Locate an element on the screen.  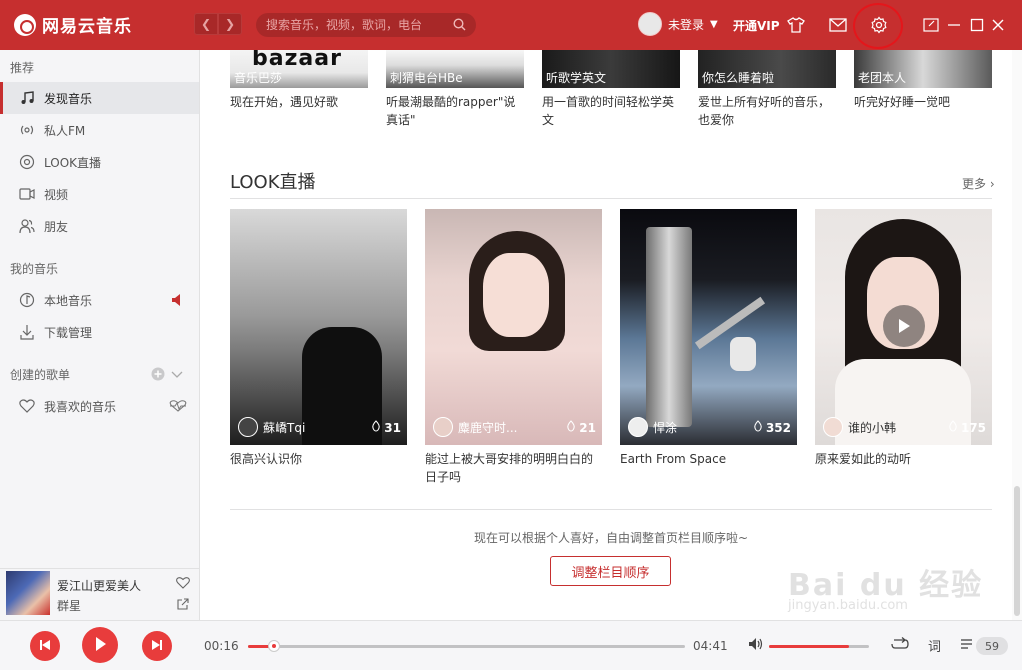
forward-button: ❯ is located at coordinates (230, 24).